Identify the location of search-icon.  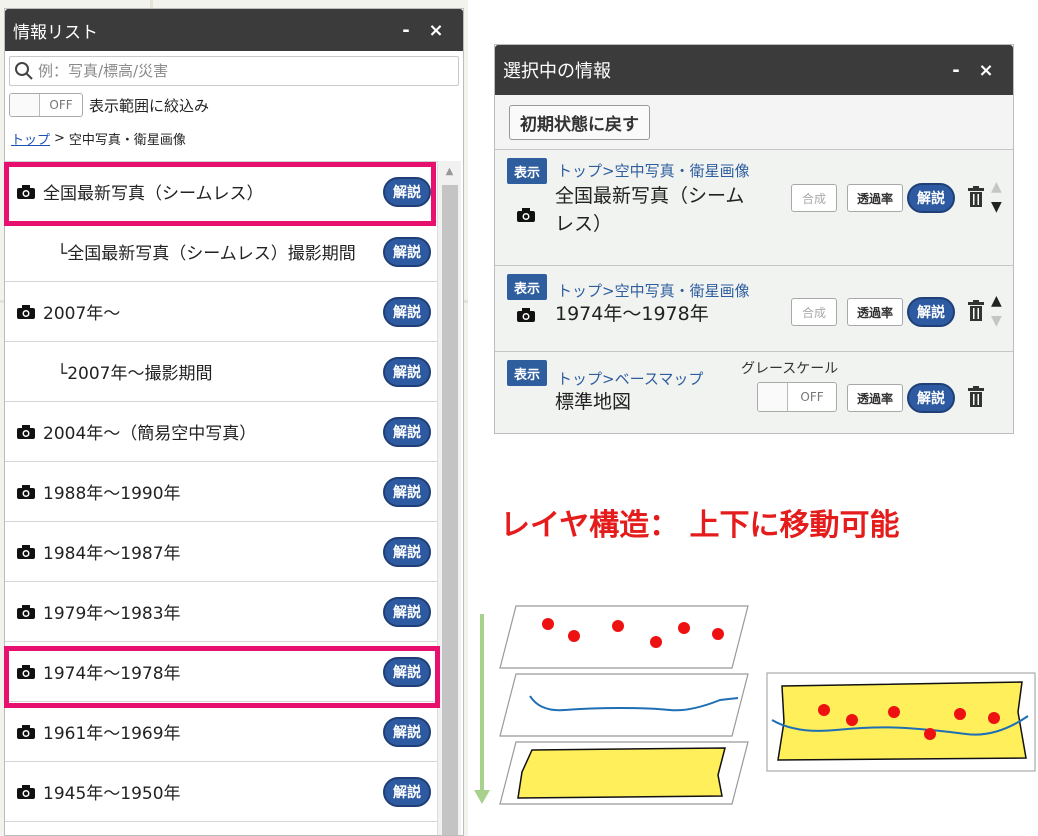
(24, 71).